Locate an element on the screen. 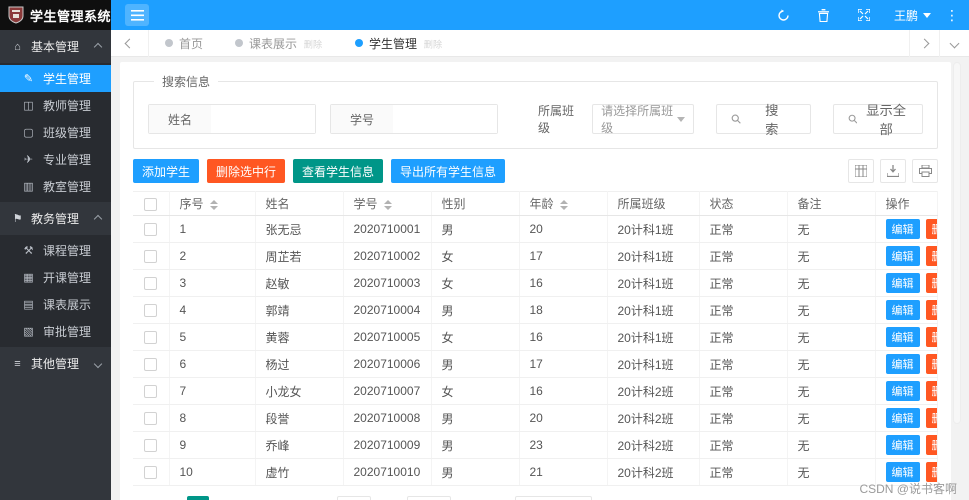 Image resolution: width=969 pixels, height=500 pixels. delete-selected-button: 删除选中行 is located at coordinates (246, 171).